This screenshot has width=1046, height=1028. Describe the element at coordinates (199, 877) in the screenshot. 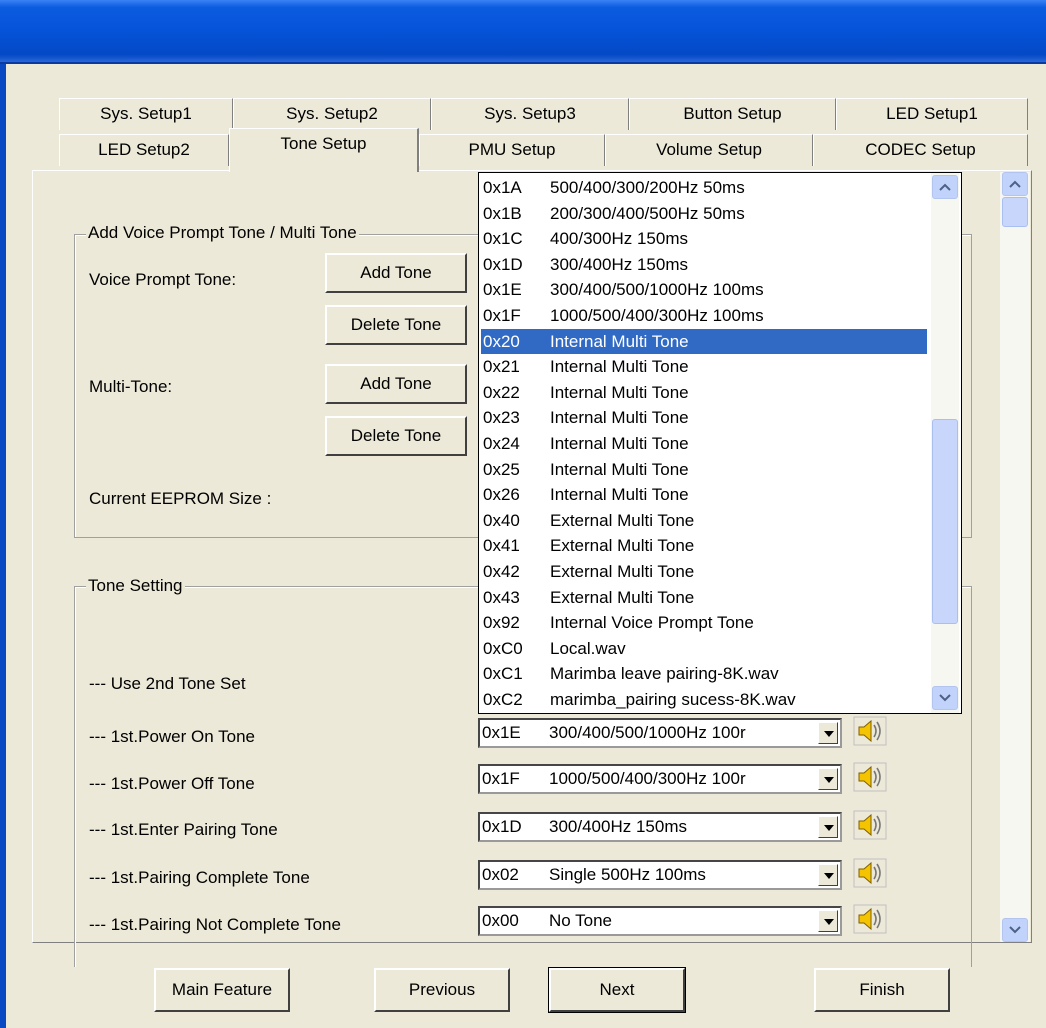

I see `pairing-complete-tone-label: --- 1st.Pairing Complete Tone` at that location.